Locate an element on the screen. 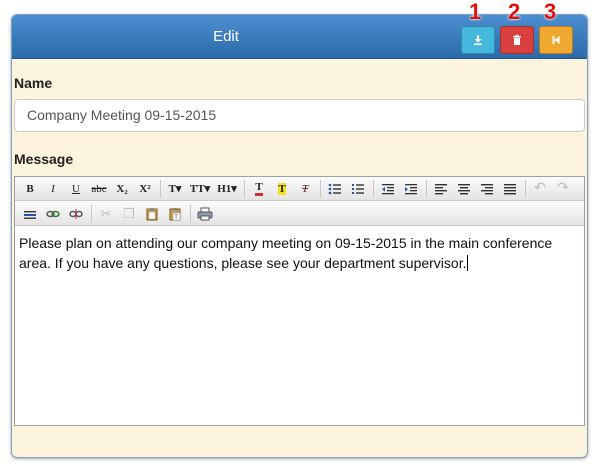  outdent-icon is located at coordinates (388, 189).